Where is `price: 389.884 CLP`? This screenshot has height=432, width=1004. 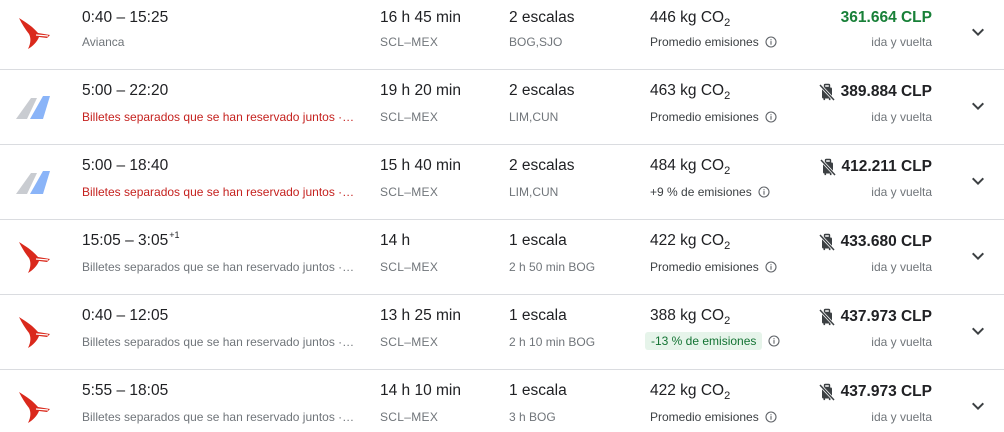
price: 389.884 CLP is located at coordinates (874, 92).